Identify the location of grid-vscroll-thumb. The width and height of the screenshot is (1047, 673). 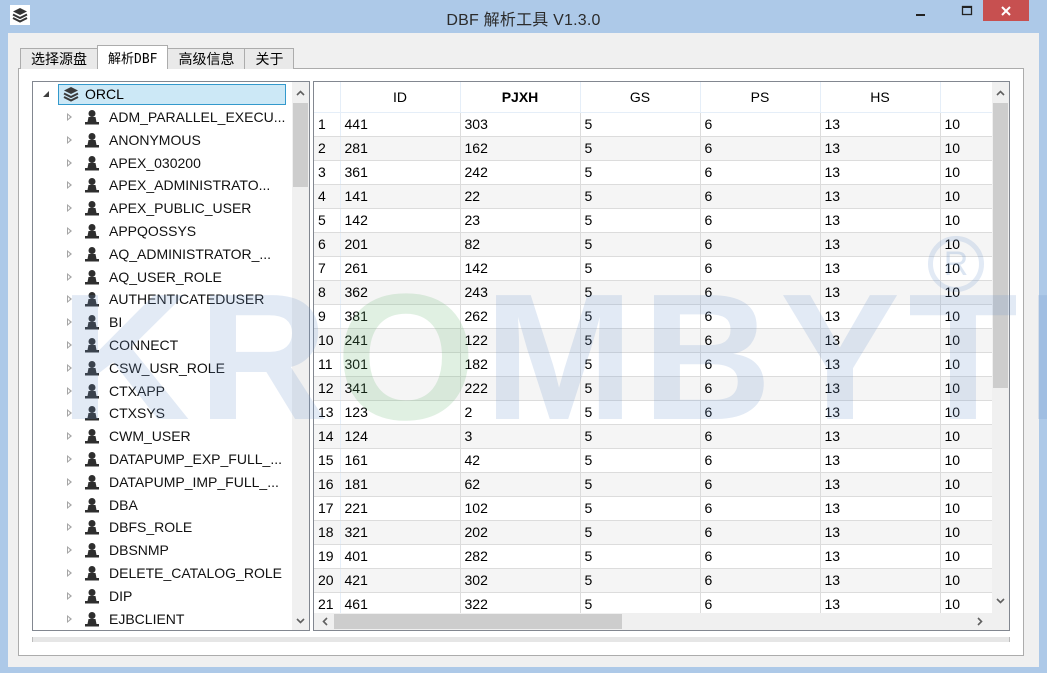
(1000, 245).